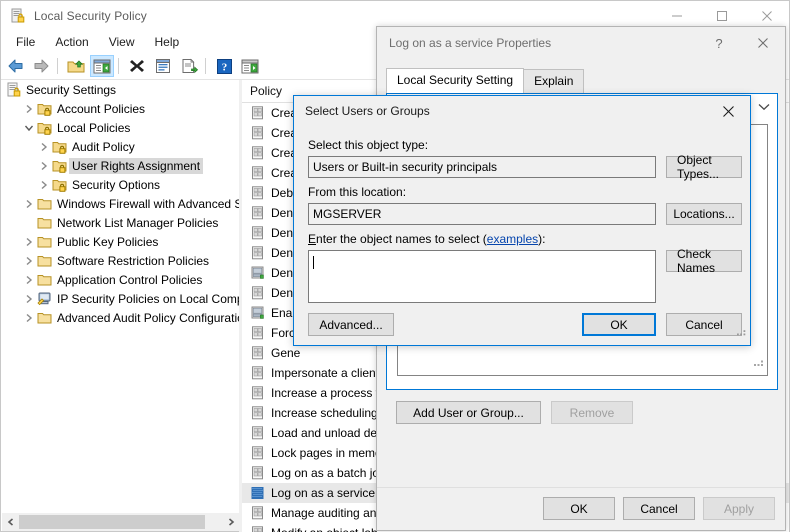 This screenshot has width=790, height=532. Describe the element at coordinates (112, 522) in the screenshot. I see `scrollbar-thumb` at that location.